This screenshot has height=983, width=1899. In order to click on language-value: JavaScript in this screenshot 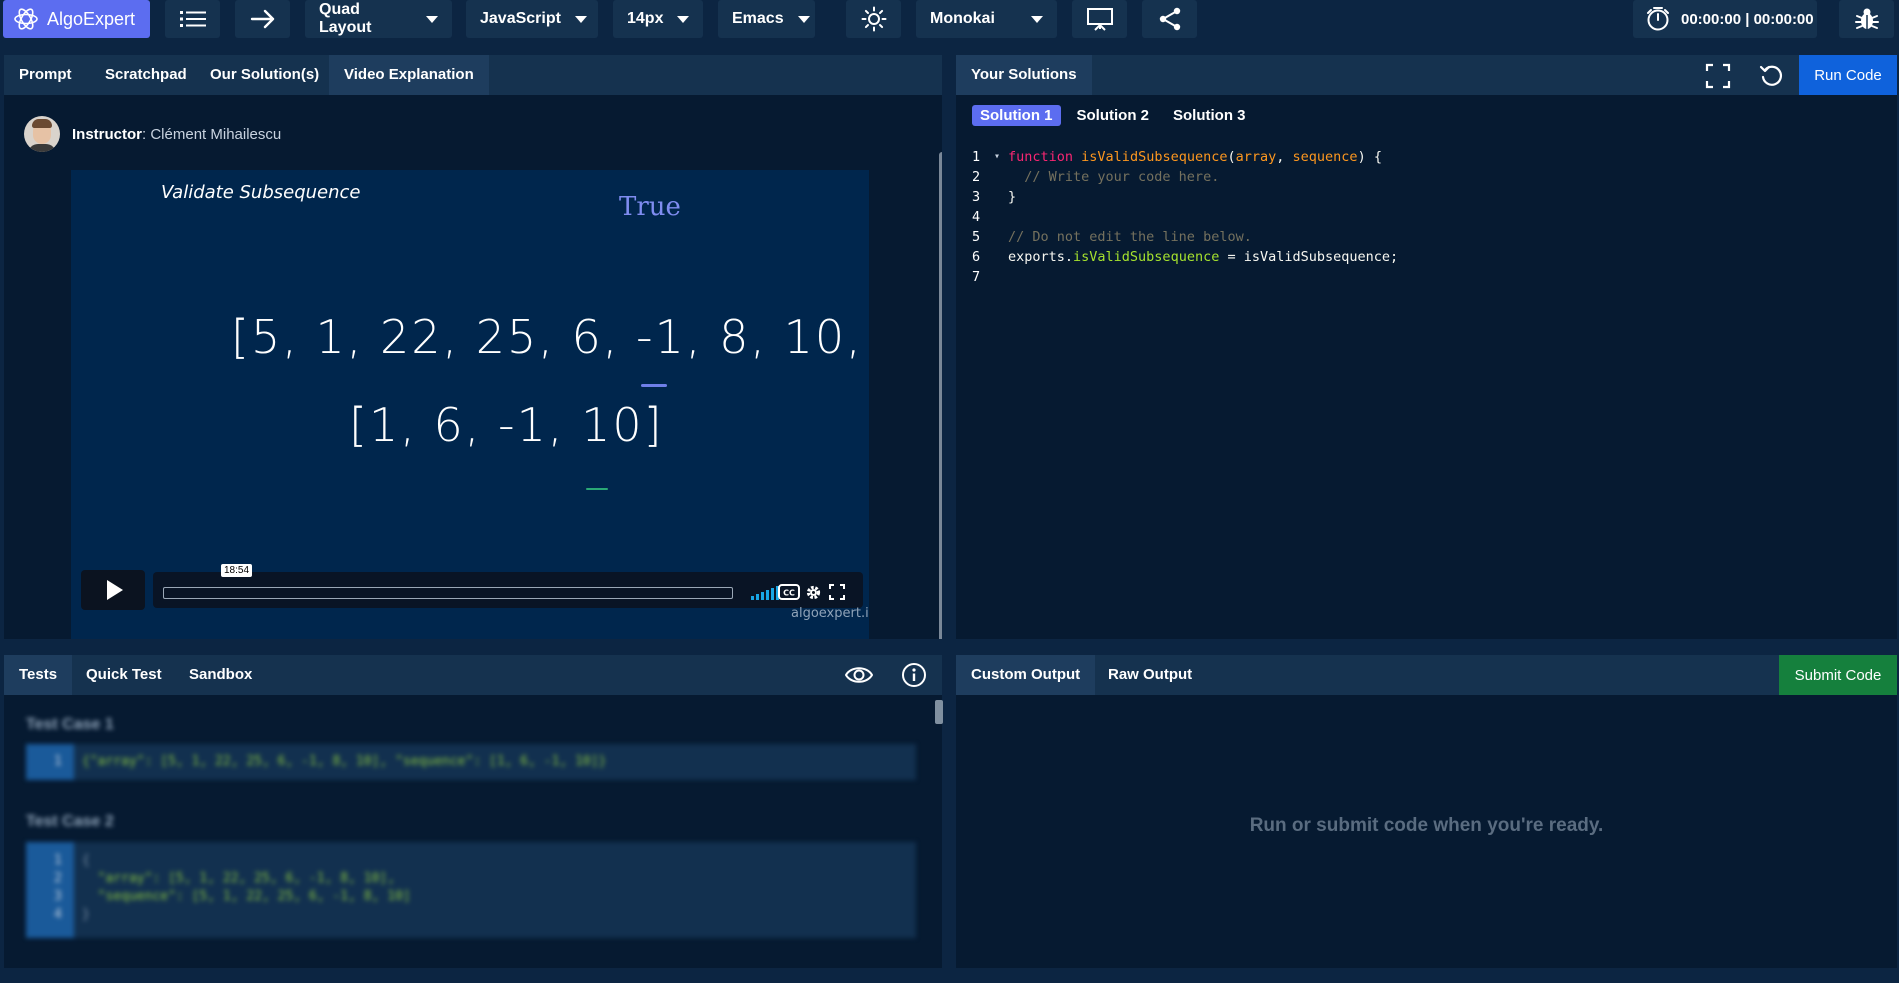, I will do `click(520, 18)`.